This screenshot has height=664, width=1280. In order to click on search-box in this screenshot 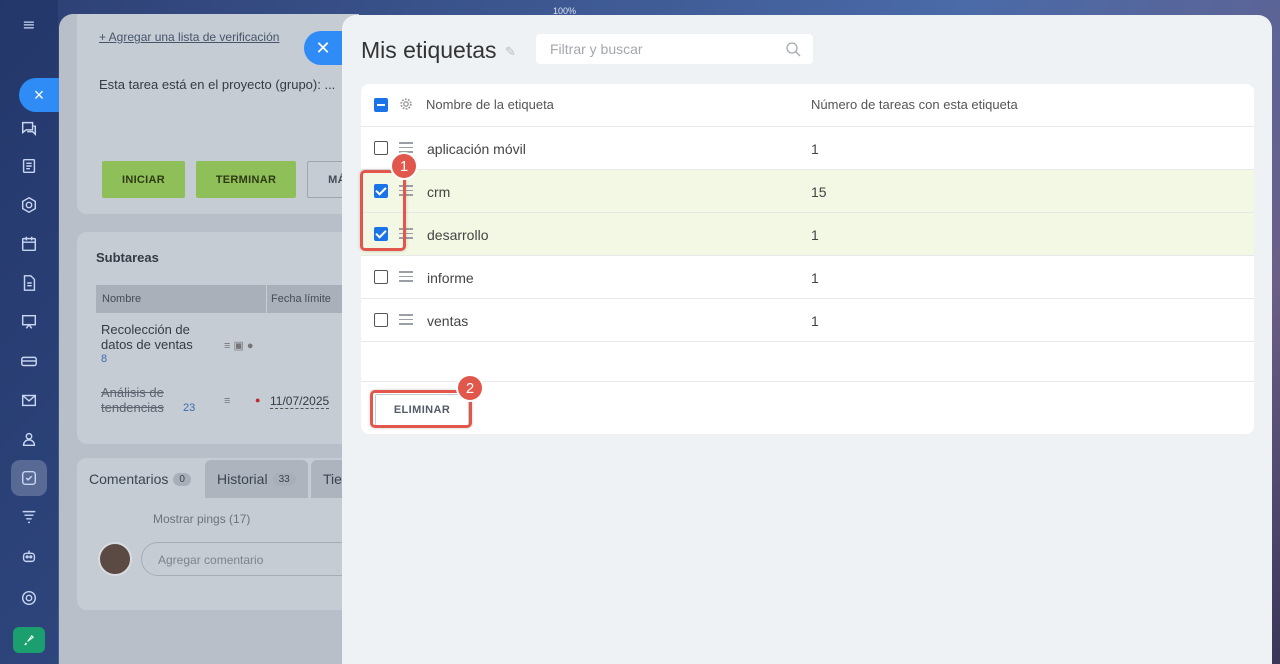, I will do `click(674, 49)`.